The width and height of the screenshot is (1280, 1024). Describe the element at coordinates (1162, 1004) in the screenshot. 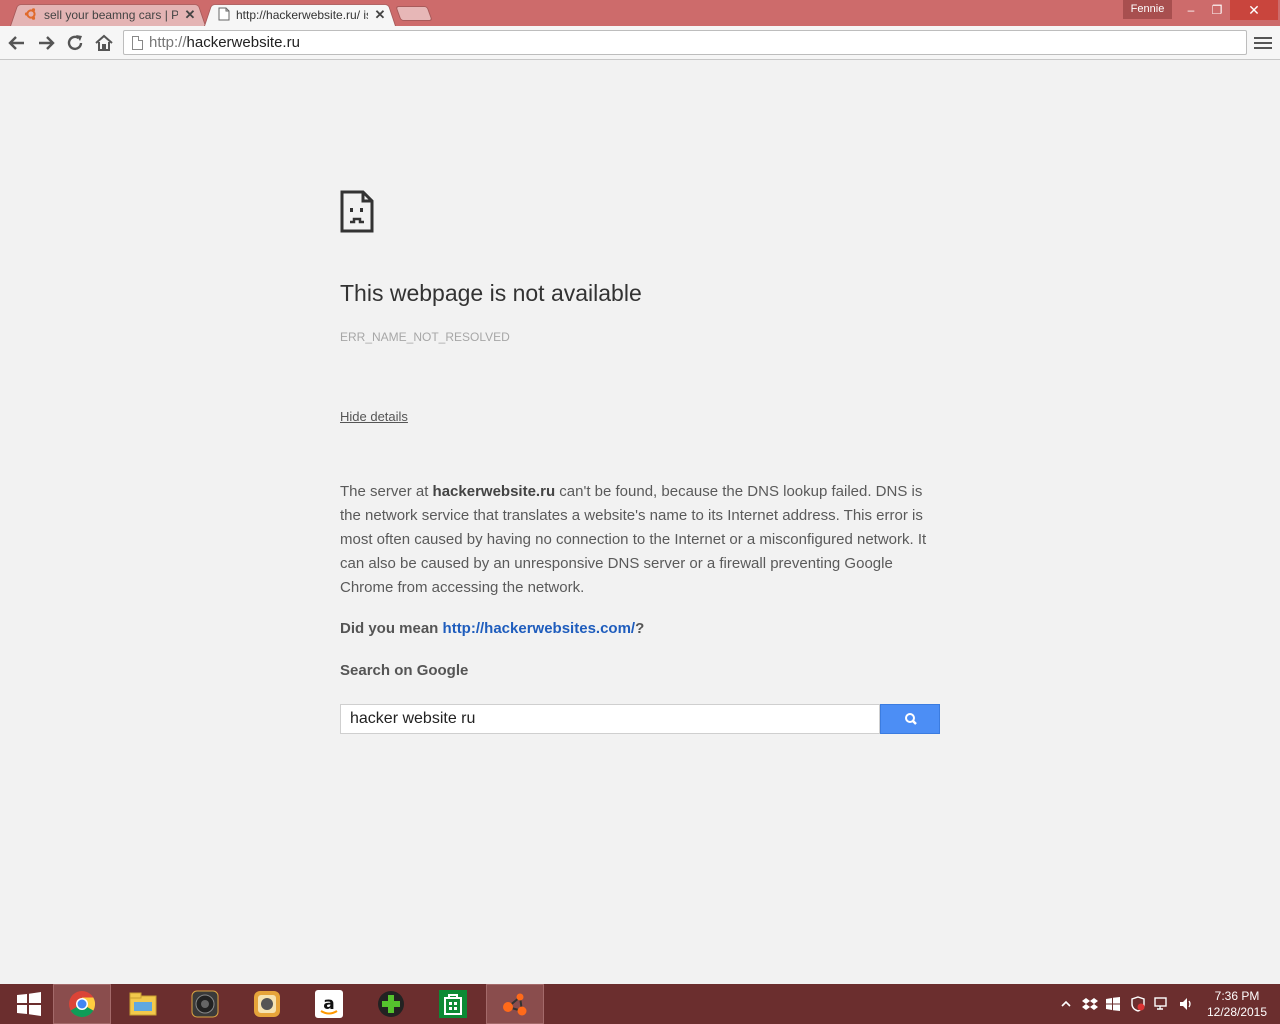

I see `network-monitor-icon` at that location.